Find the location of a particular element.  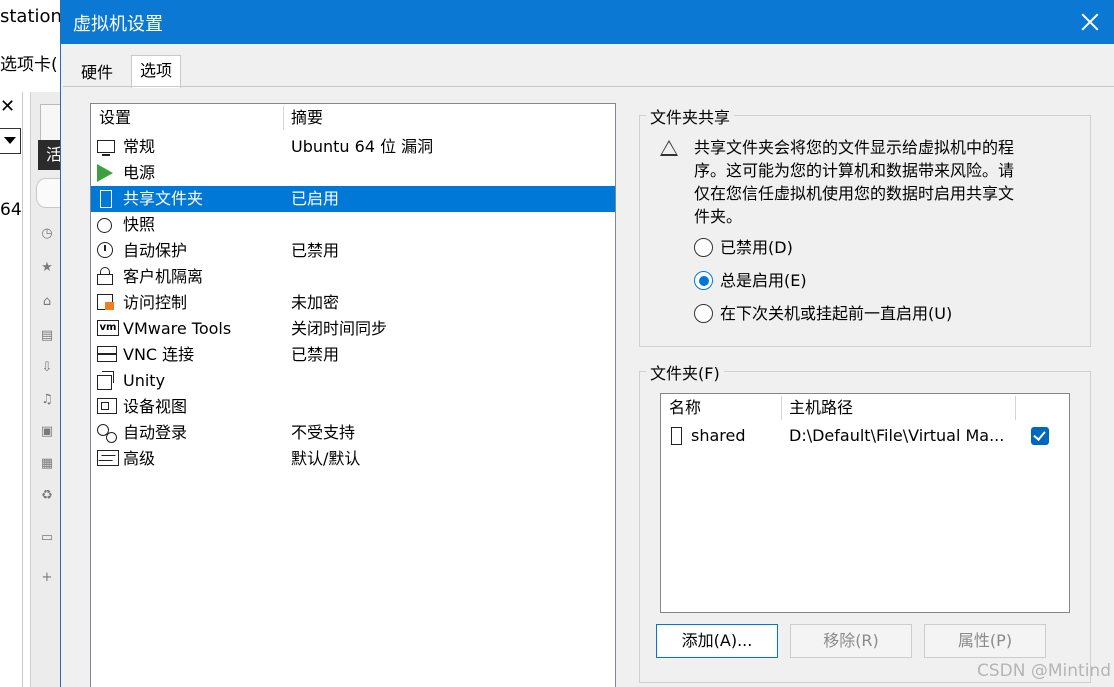

folder-name: shared is located at coordinates (718, 435).